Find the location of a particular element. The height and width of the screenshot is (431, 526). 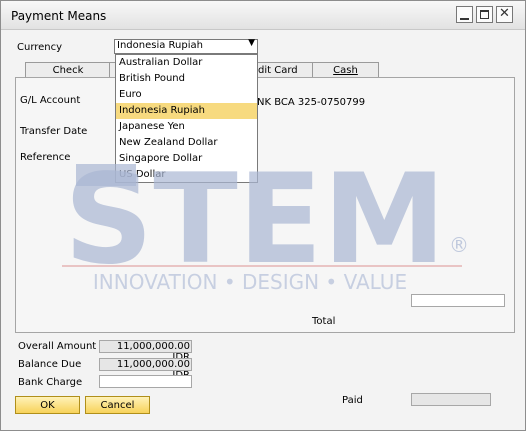

currency-label: Currency is located at coordinates (40, 47).